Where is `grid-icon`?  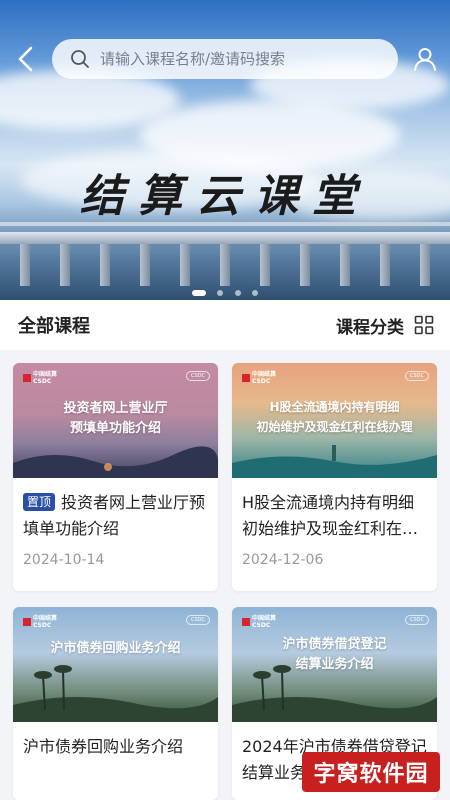
grid-icon is located at coordinates (424, 325).